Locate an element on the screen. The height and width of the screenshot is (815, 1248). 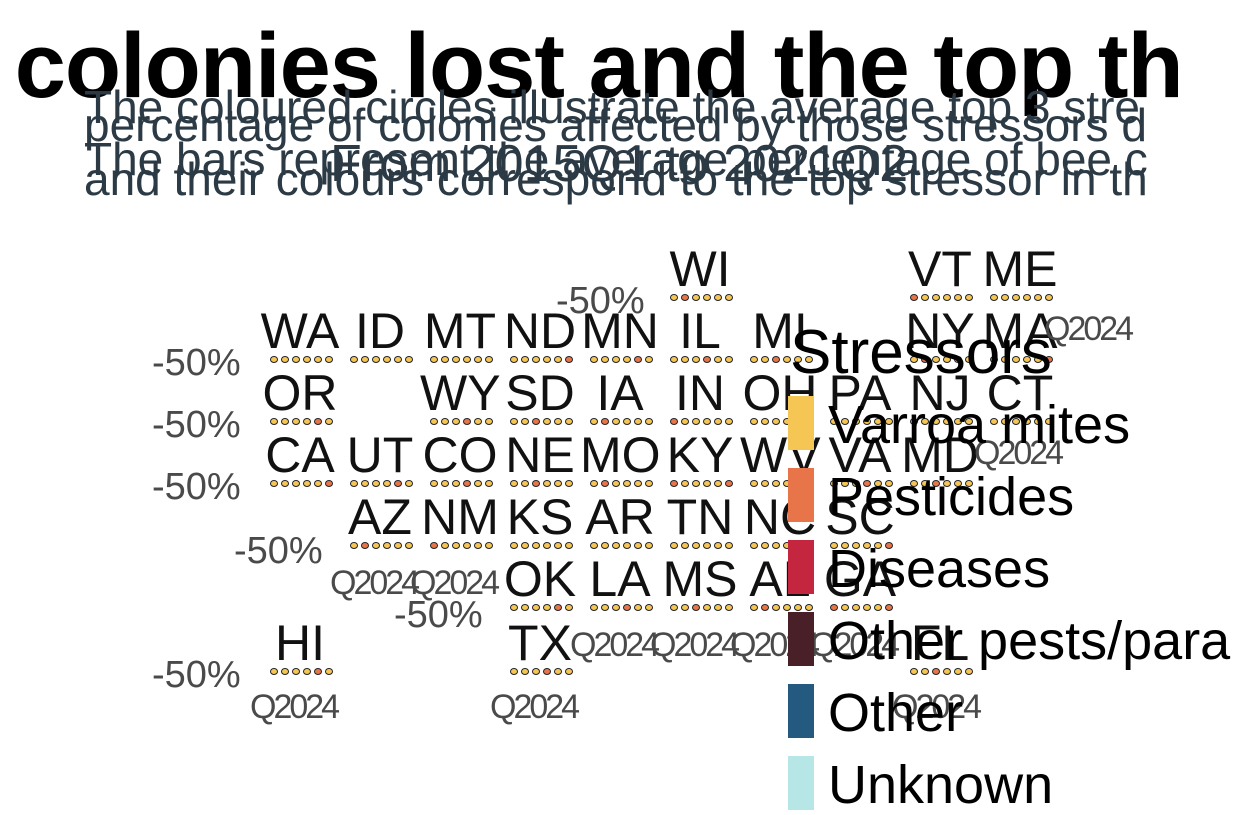
state-label: NE is located at coordinates (540, 455).